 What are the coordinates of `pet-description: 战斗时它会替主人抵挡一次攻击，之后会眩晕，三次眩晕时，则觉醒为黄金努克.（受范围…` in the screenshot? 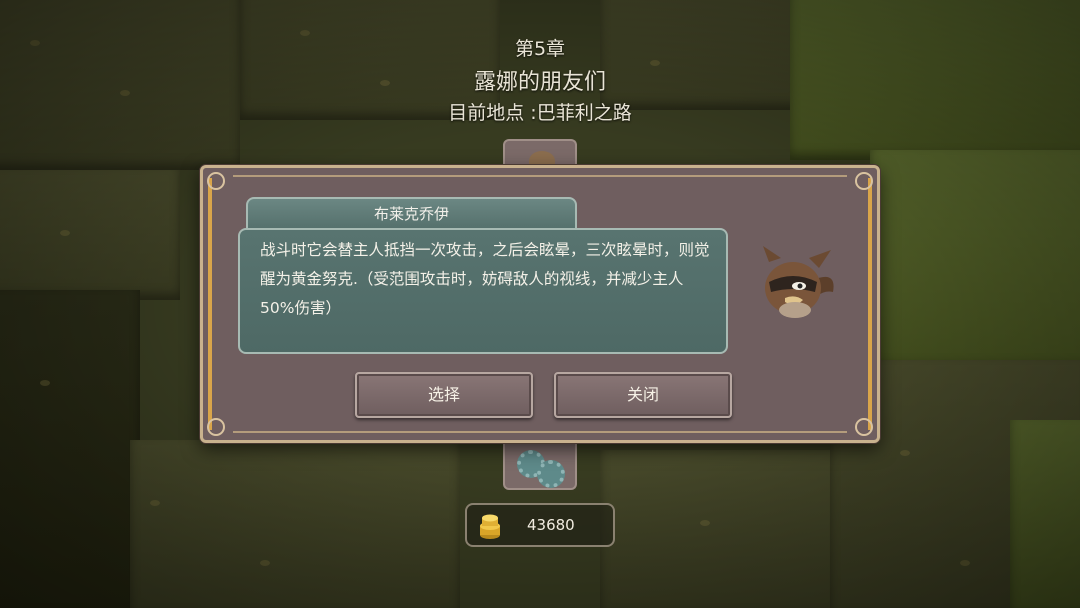 It's located at (483, 291).